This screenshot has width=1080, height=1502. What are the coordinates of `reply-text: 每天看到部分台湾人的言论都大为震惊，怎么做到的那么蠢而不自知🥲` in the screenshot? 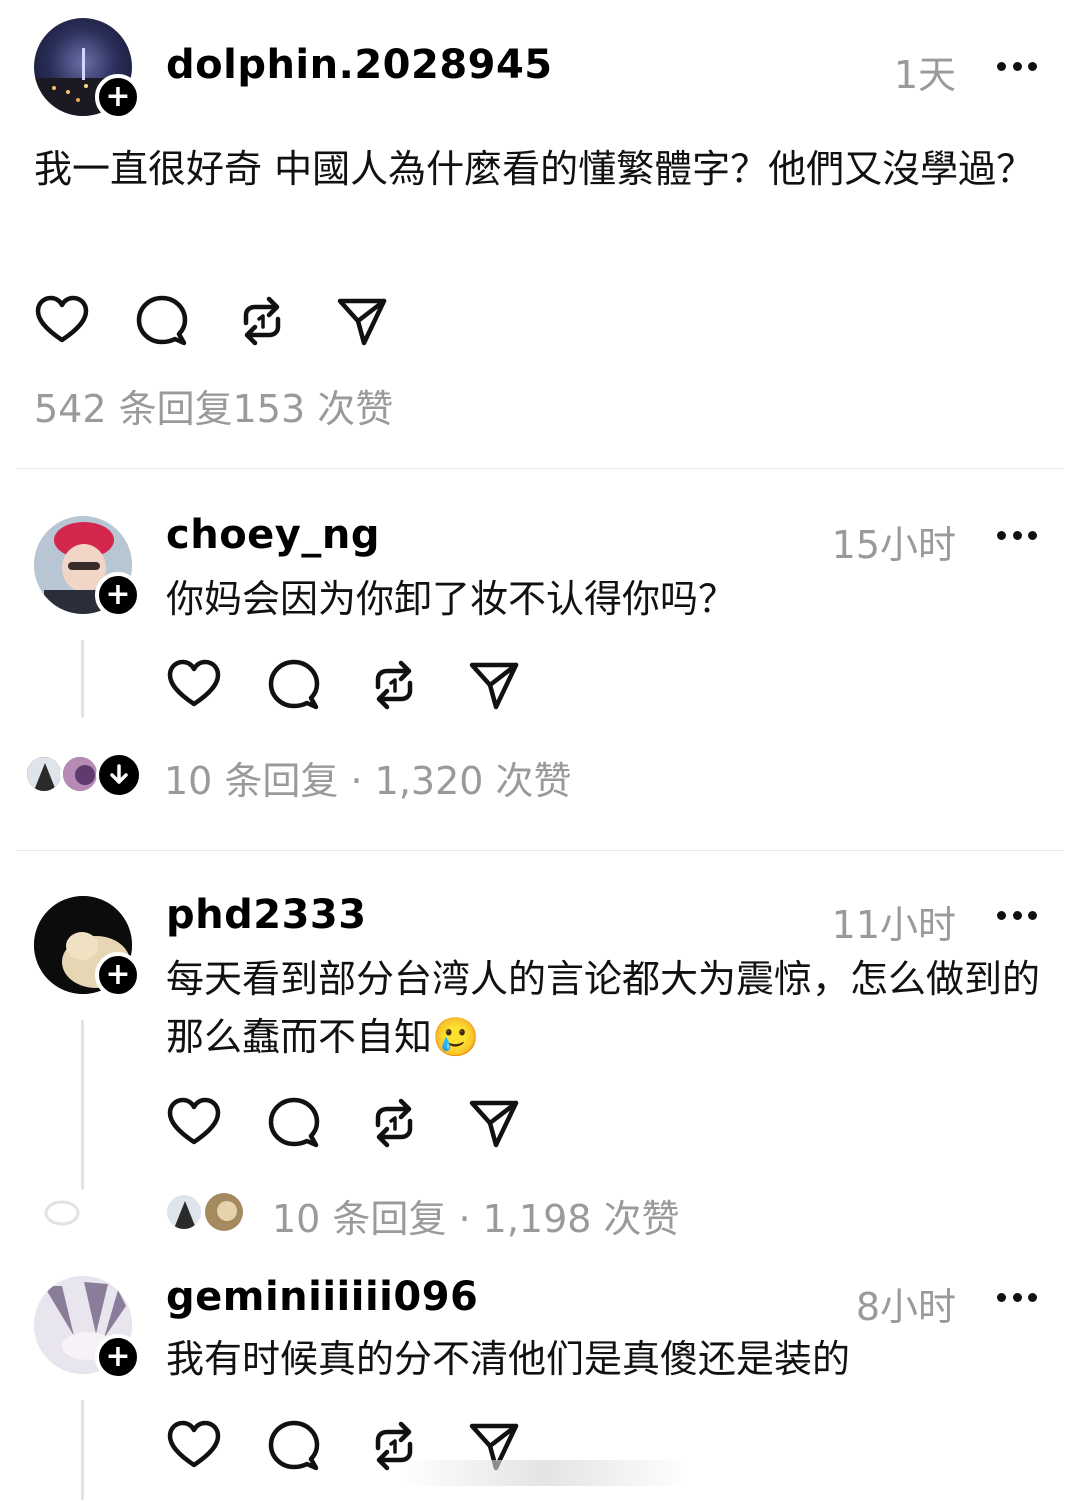 It's located at (606, 1008).